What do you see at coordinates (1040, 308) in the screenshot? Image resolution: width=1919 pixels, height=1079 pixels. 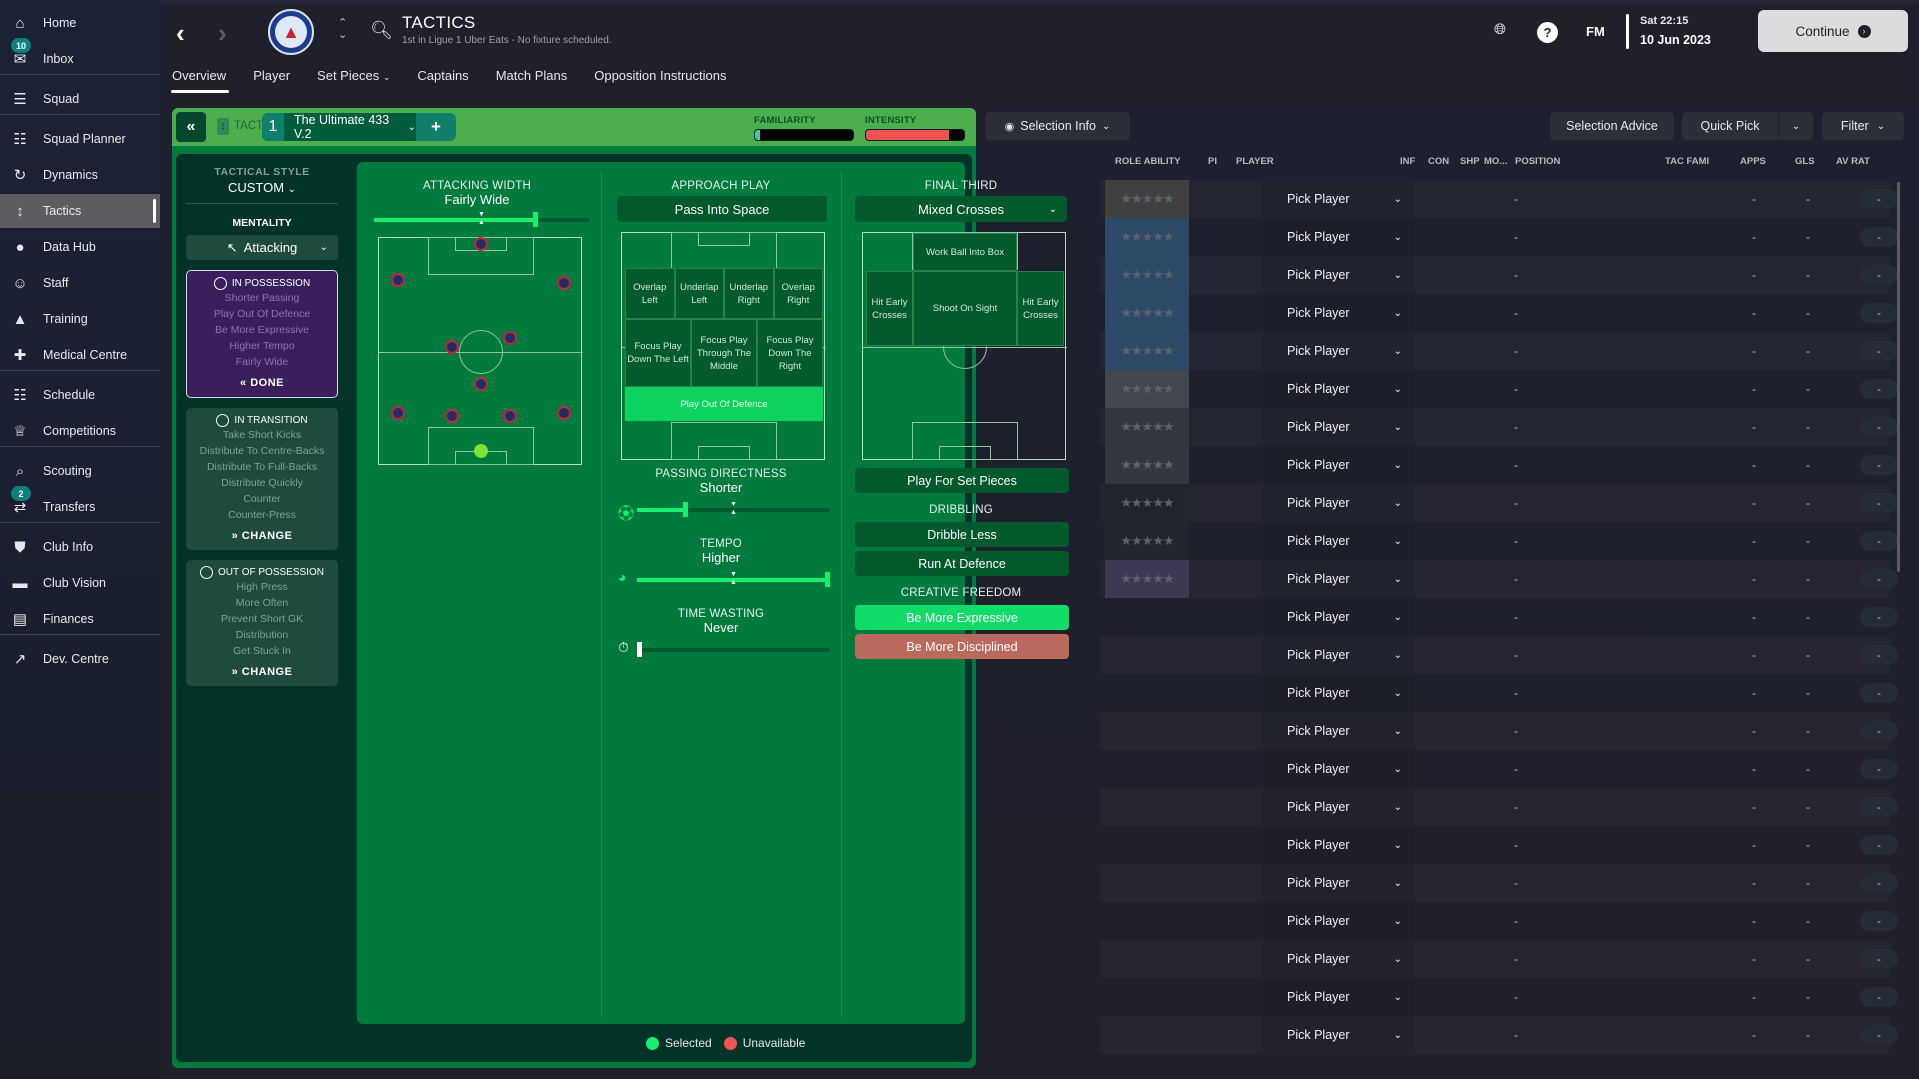 I see `hit-early-crosses-right-zone: Hit Early Crosses` at bounding box center [1040, 308].